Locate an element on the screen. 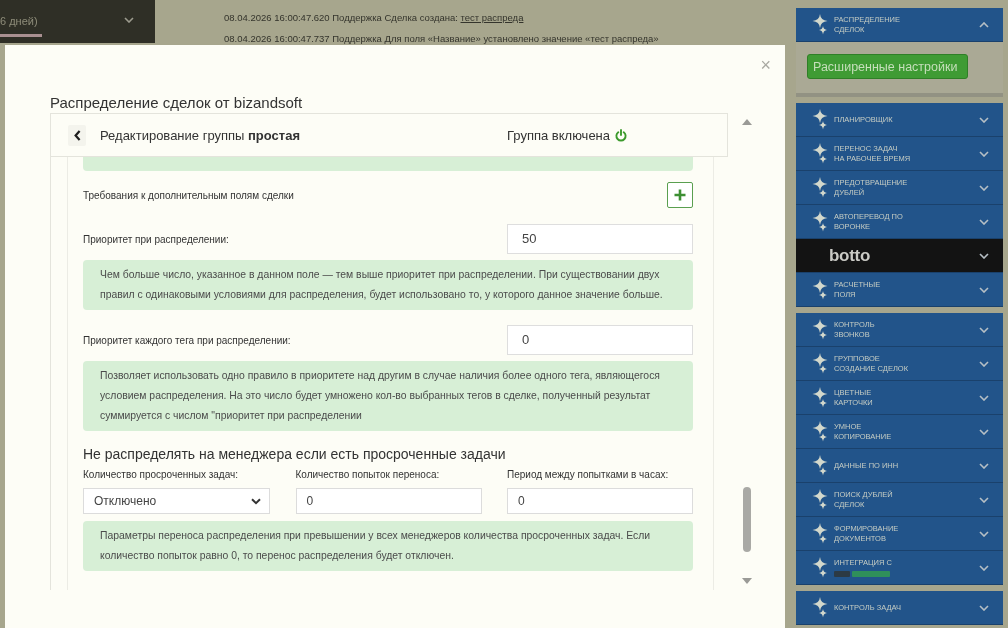 This screenshot has width=1008, height=628. field-label: Количество попыток переноса: is located at coordinates (368, 475).